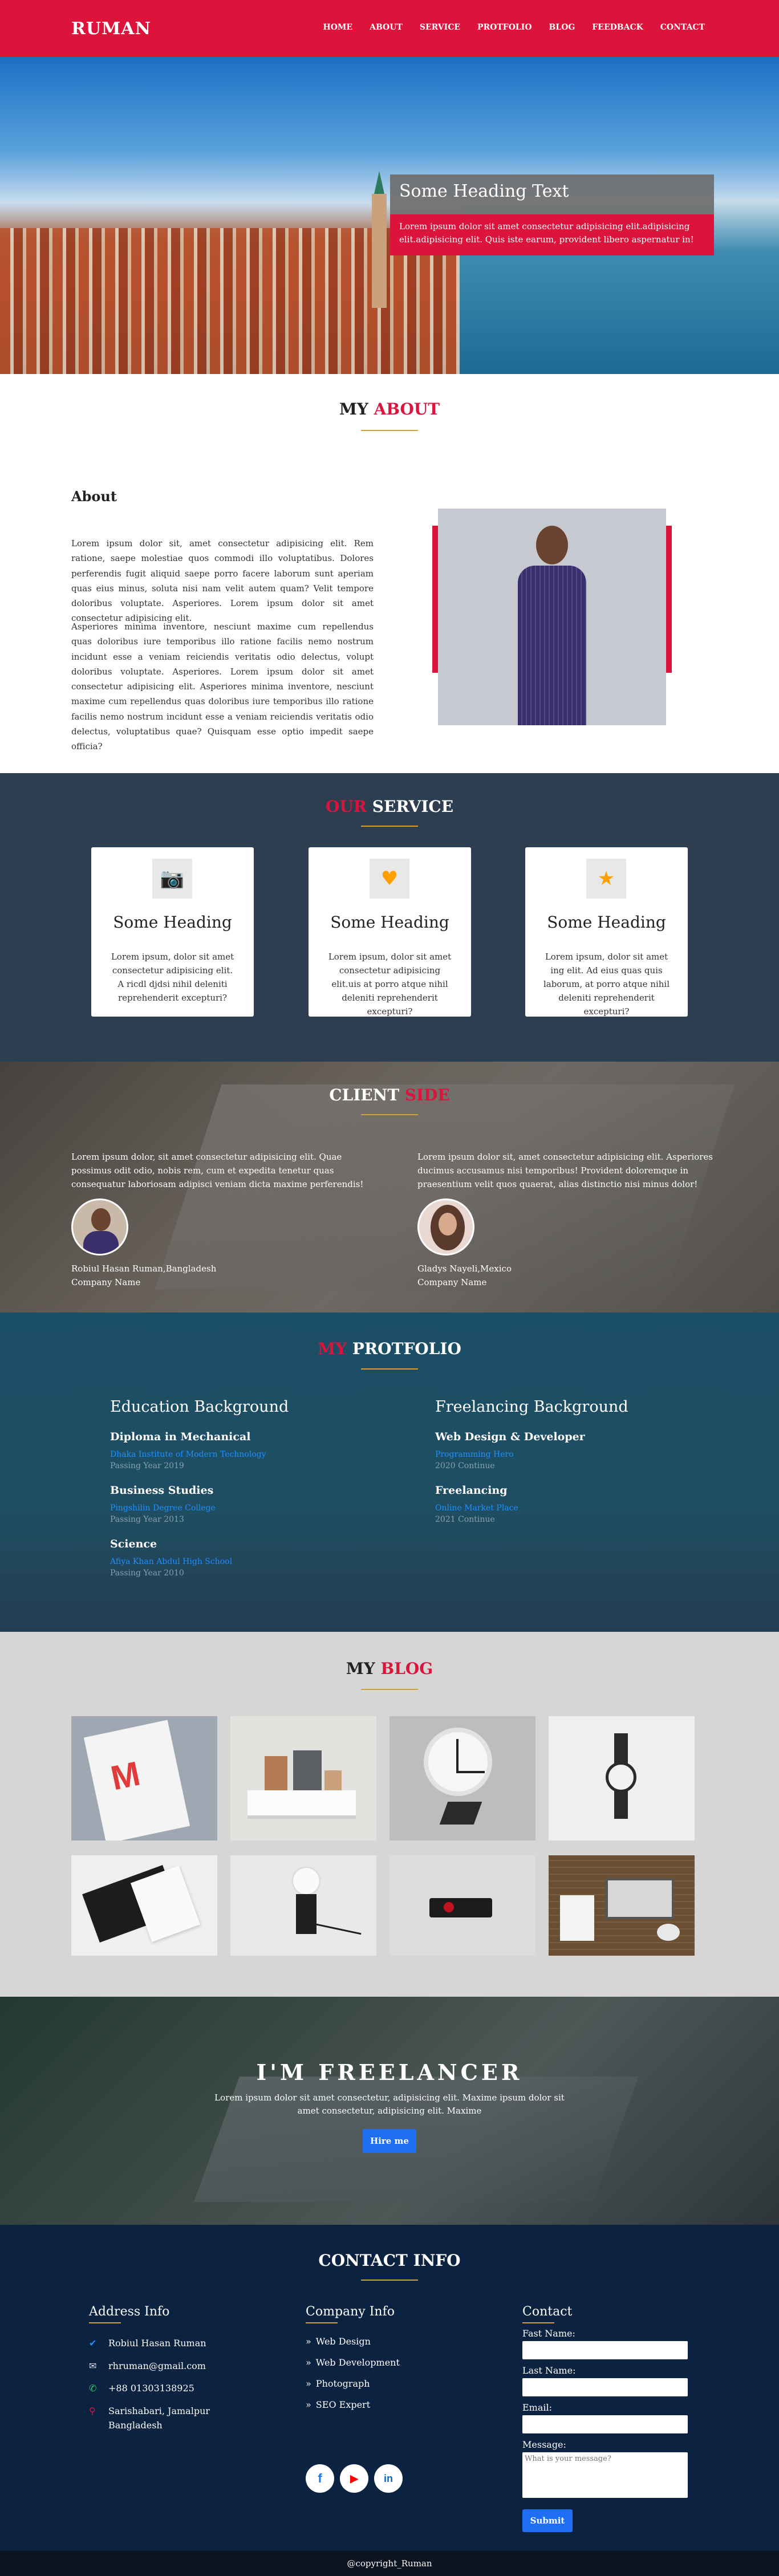 The width and height of the screenshot is (779, 2576). What do you see at coordinates (471, 1490) in the screenshot?
I see `portfolio-item-title: Freelancing` at bounding box center [471, 1490].